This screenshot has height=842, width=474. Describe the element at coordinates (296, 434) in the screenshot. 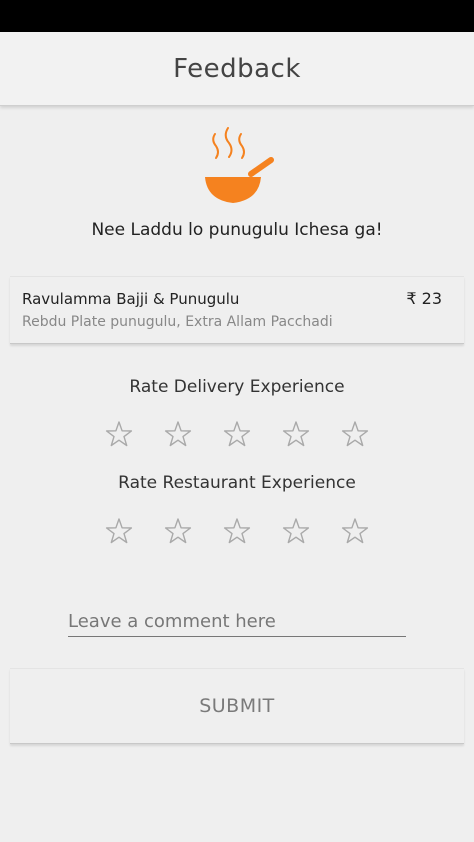

I see `delivery-star-4-icon` at that location.